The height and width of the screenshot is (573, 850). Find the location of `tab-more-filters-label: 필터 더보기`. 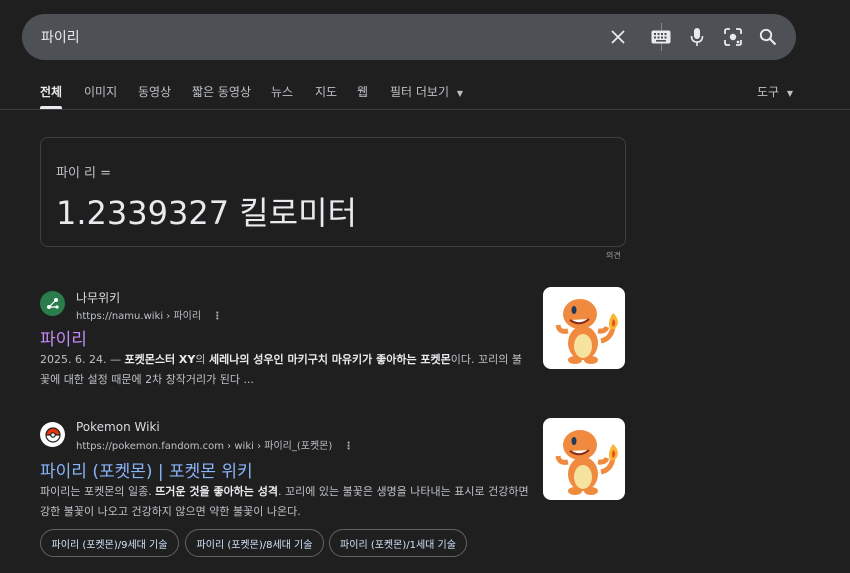

tab-more-filters-label: 필터 더보기 is located at coordinates (420, 92).